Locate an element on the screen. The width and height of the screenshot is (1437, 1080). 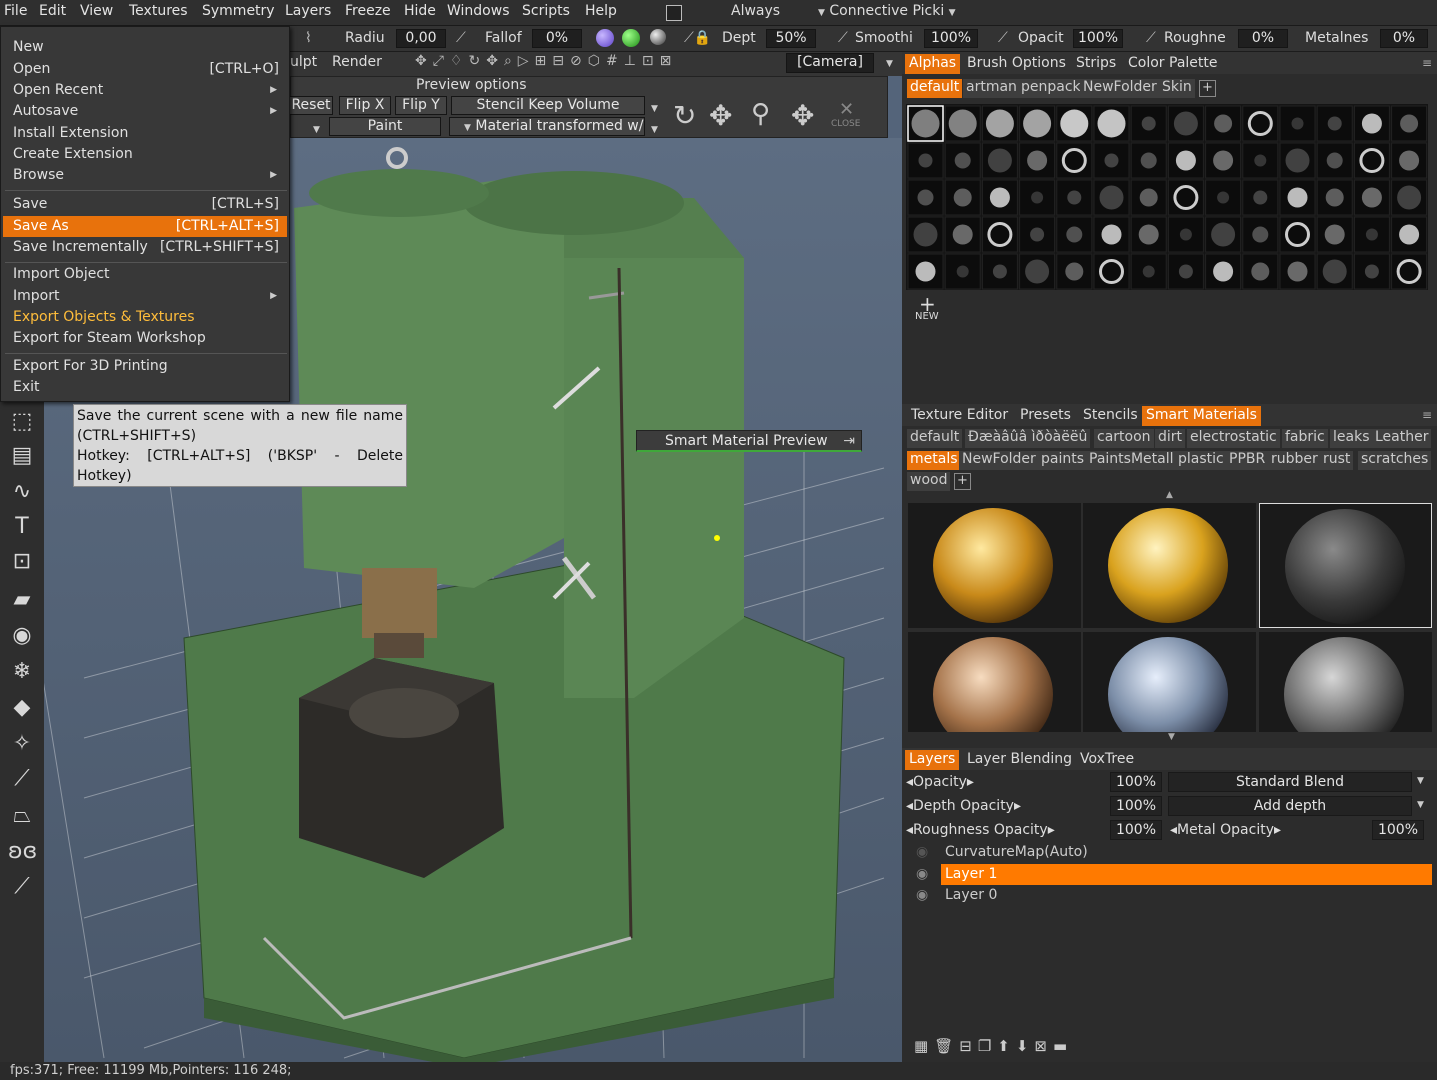
menu-item-install-extension: Install Extension is located at coordinates (145, 133).